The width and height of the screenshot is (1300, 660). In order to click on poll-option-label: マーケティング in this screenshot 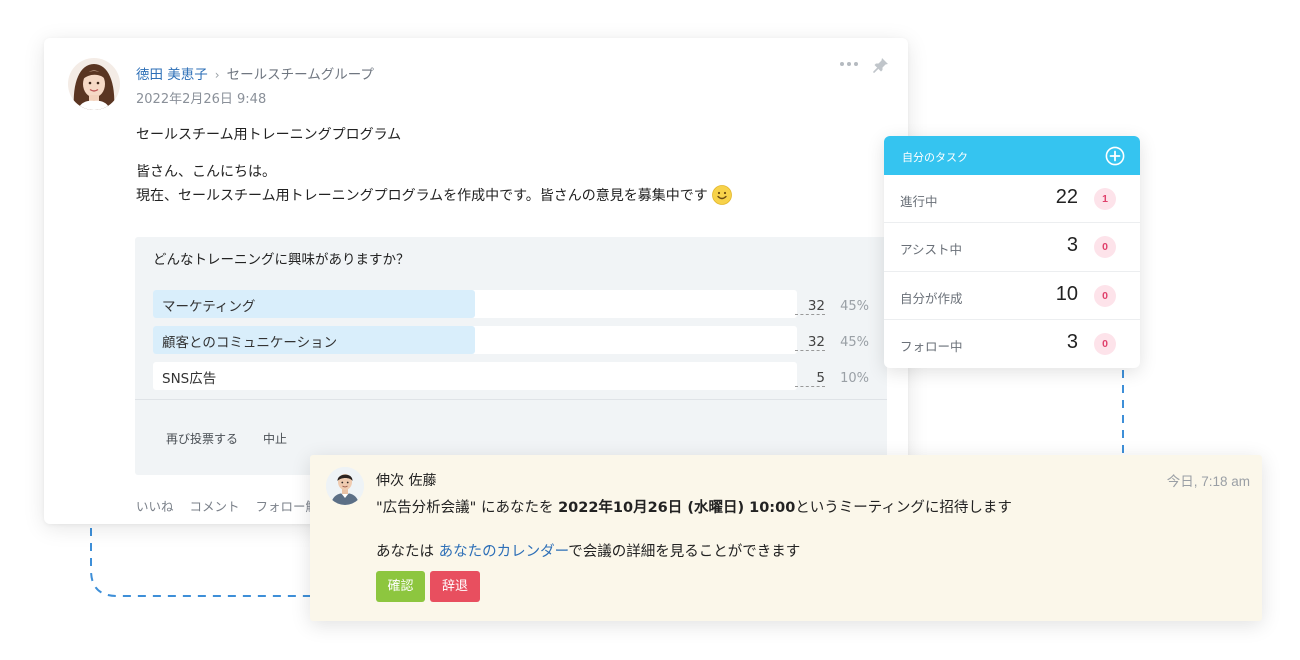, I will do `click(209, 307)`.